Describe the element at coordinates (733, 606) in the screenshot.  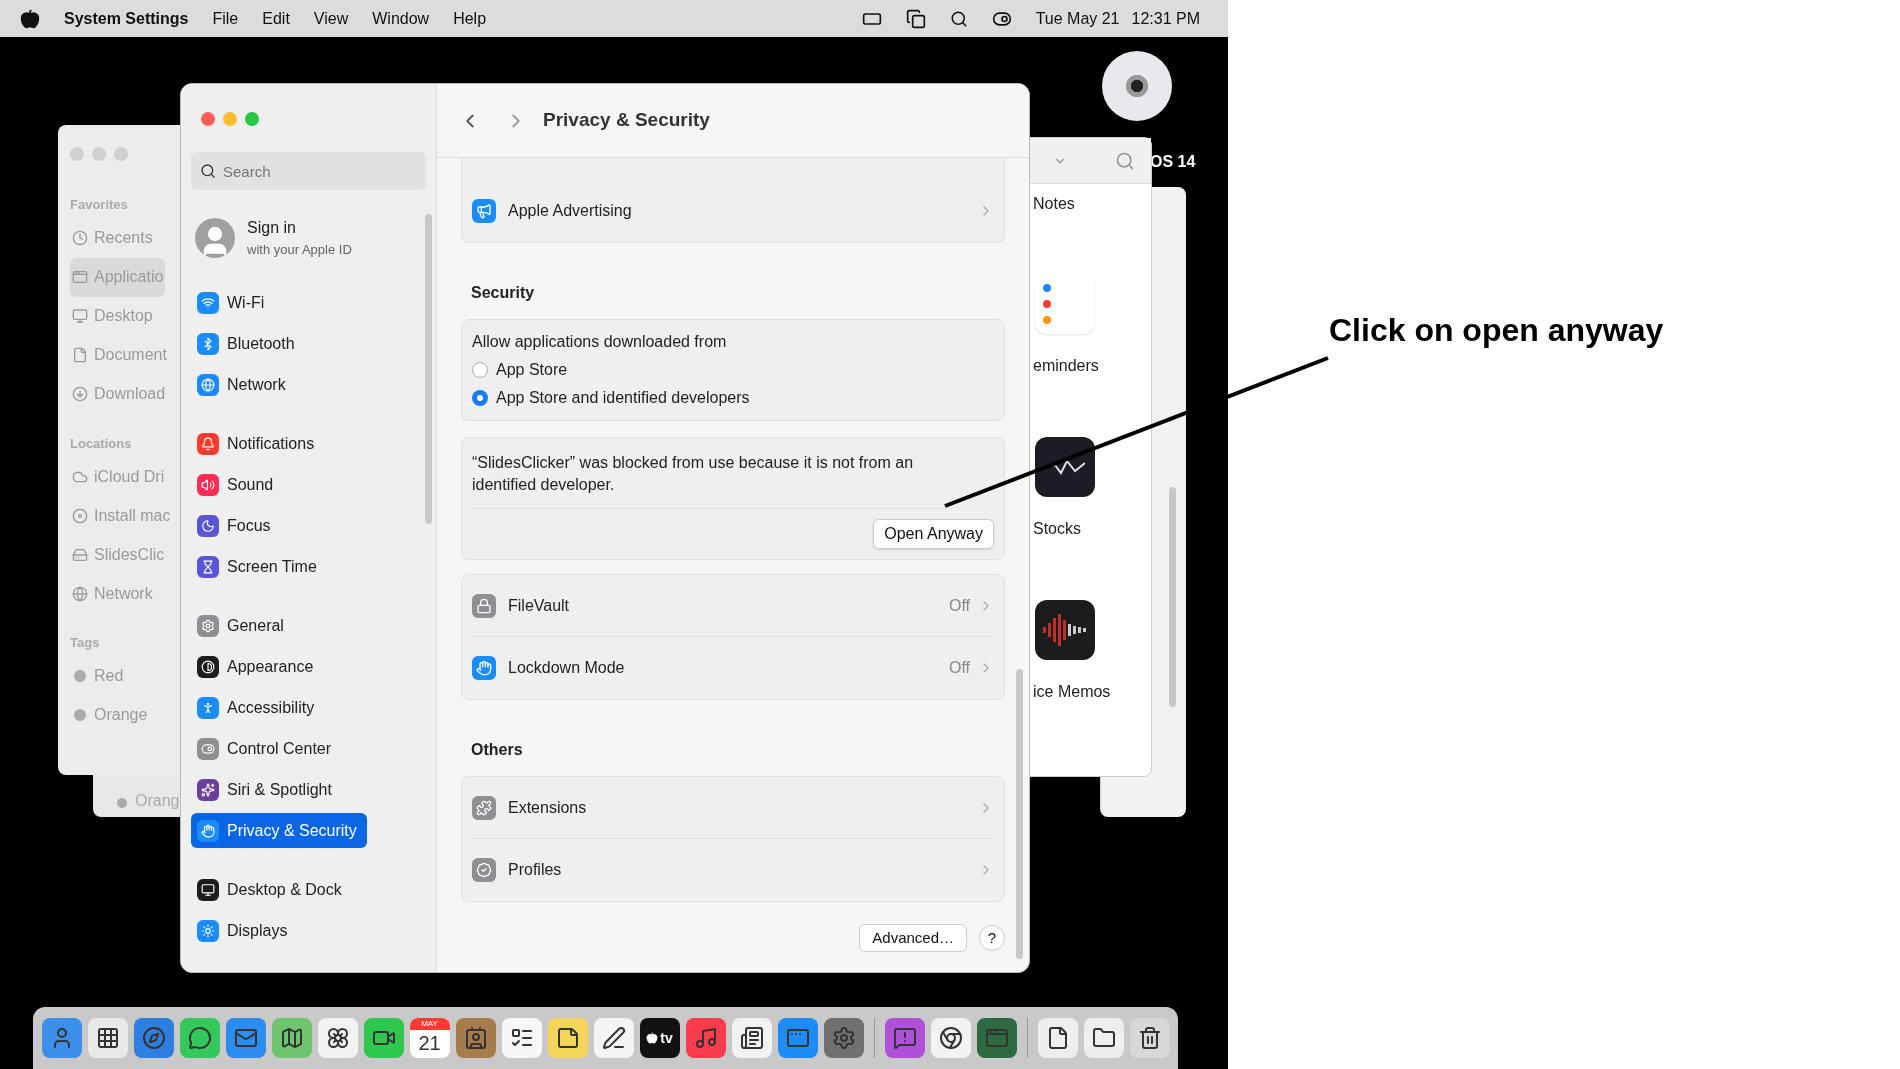
I see `settings-row: FileVault Off` at that location.